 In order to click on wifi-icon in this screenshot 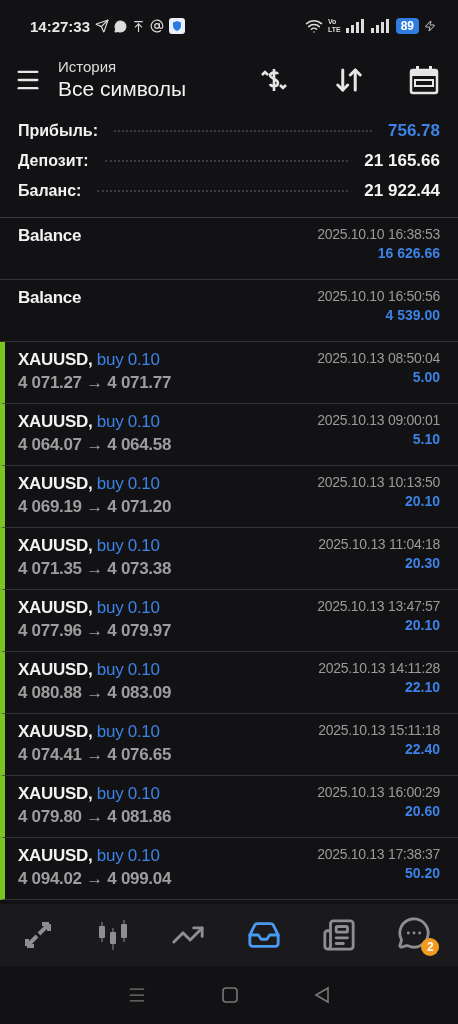, I will do `click(313, 26)`.